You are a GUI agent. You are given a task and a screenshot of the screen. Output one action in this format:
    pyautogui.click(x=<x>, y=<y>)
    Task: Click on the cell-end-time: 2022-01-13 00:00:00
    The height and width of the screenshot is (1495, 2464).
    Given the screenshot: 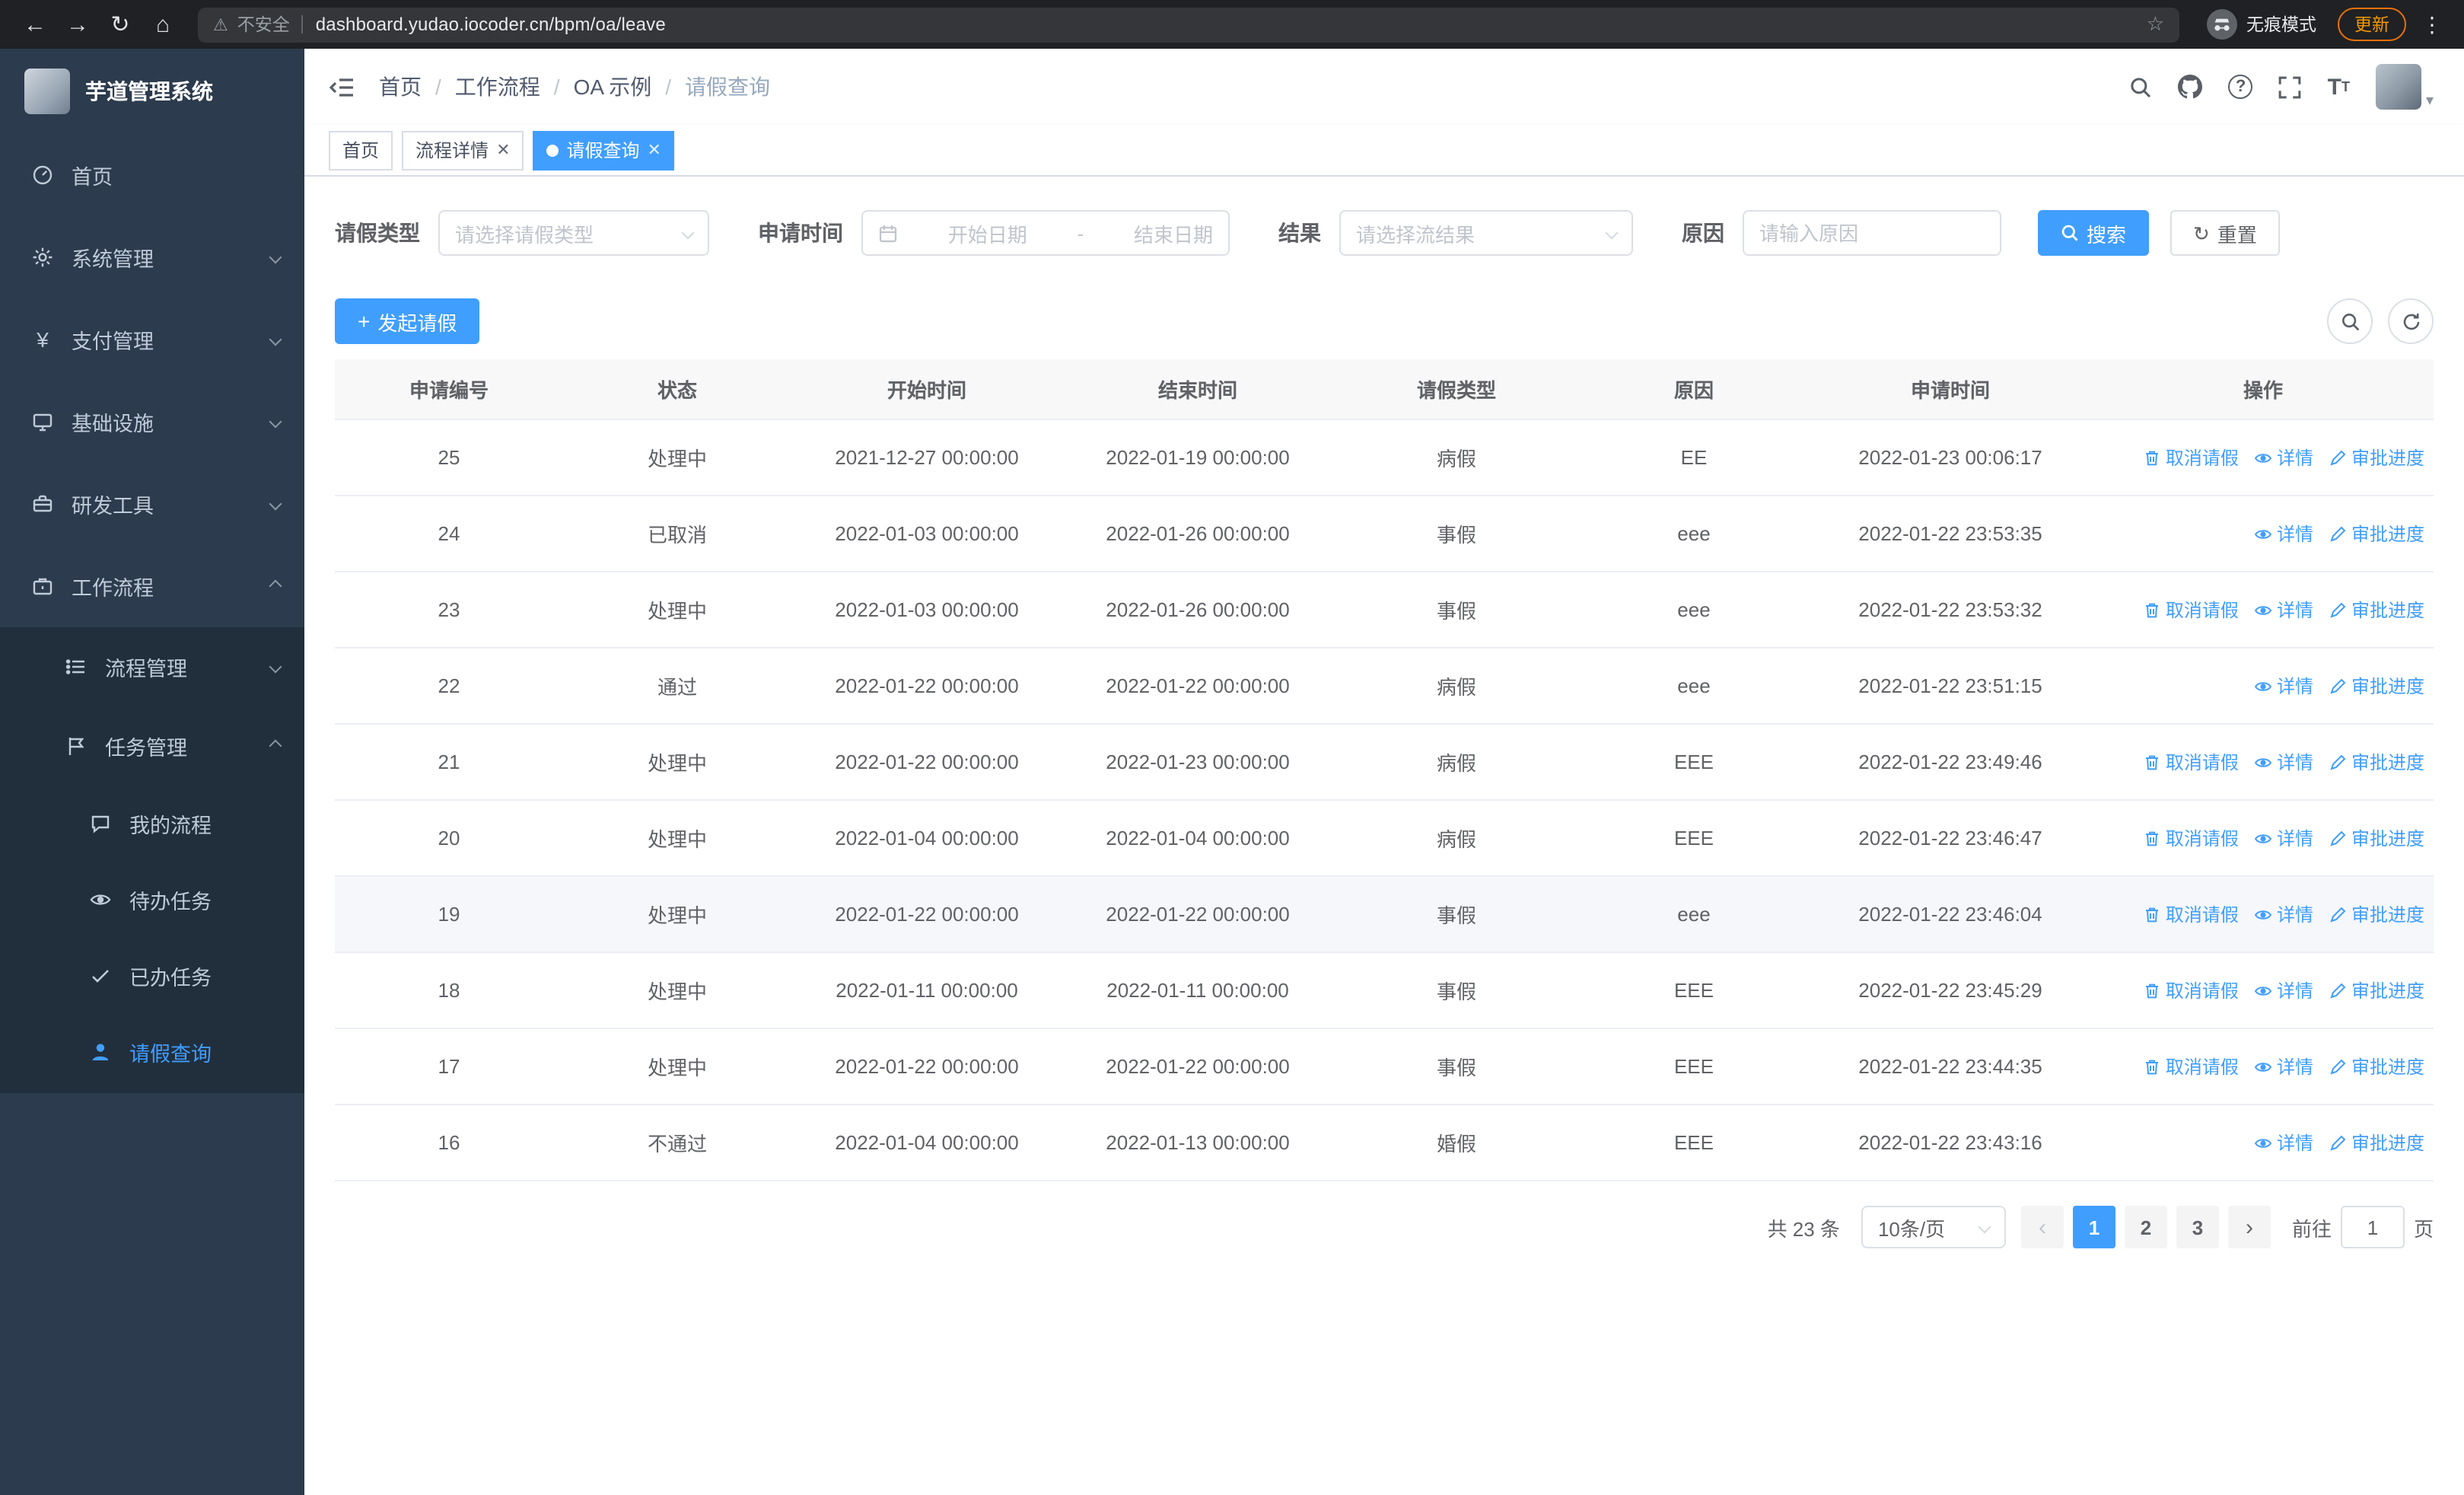 What is the action you would take?
    pyautogui.click(x=1198, y=1143)
    